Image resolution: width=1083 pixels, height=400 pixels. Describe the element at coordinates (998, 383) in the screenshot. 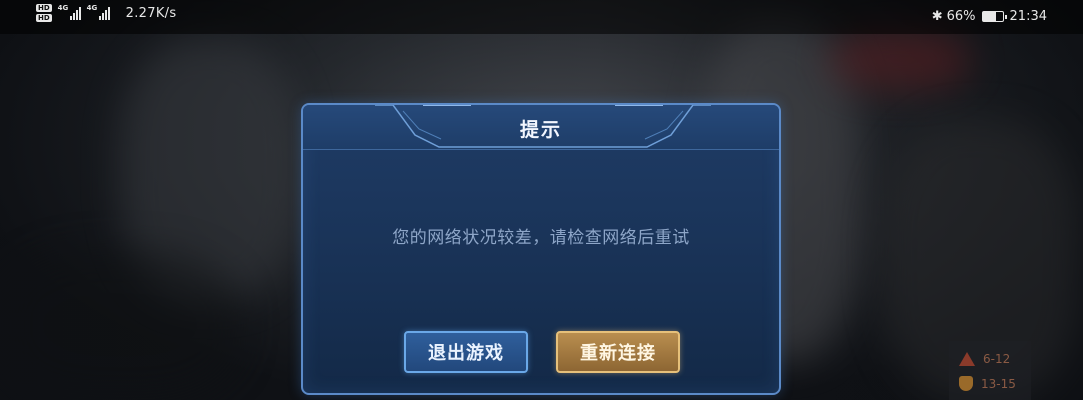

I see `rank-range: 13-15` at that location.